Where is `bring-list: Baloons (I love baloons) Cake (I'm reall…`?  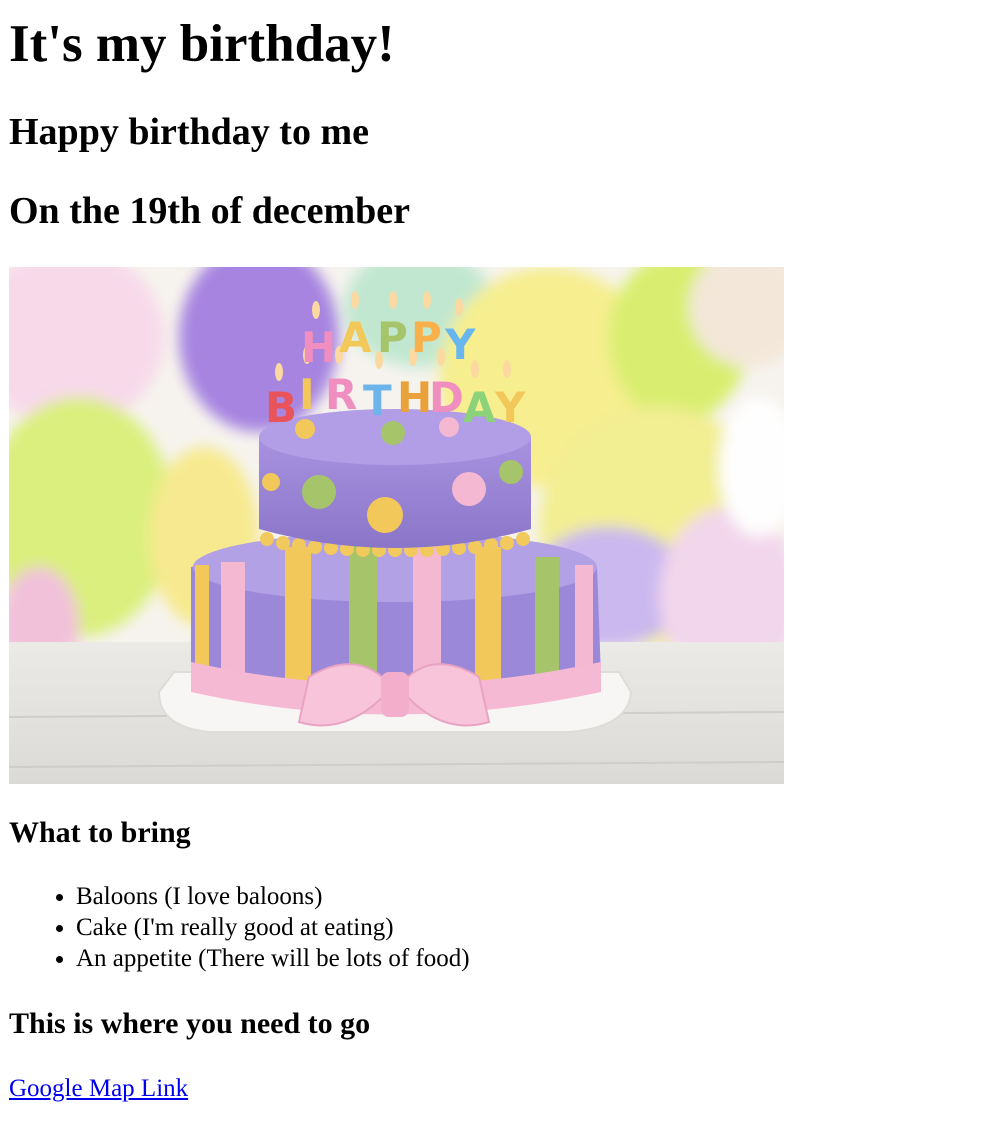
bring-list: Baloons (I love baloons) Cake (I'm reall… is located at coordinates (263, 927).